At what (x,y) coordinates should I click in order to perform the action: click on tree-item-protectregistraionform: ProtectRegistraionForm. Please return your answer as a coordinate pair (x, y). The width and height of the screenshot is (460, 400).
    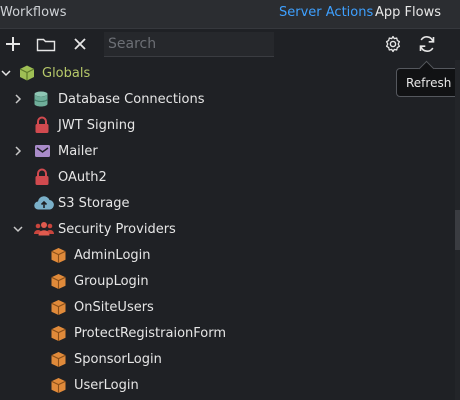
    Looking at the image, I should click on (227, 333).